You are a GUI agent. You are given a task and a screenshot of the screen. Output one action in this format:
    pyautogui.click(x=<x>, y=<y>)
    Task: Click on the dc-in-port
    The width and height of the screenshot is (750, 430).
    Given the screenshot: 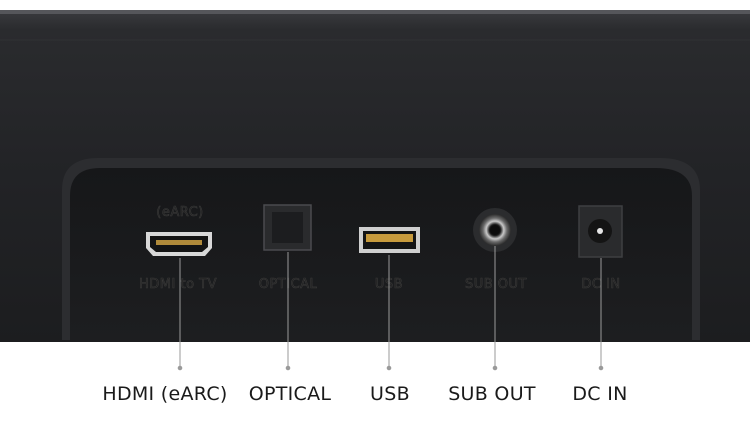 What is the action you would take?
    pyautogui.click(x=600, y=231)
    